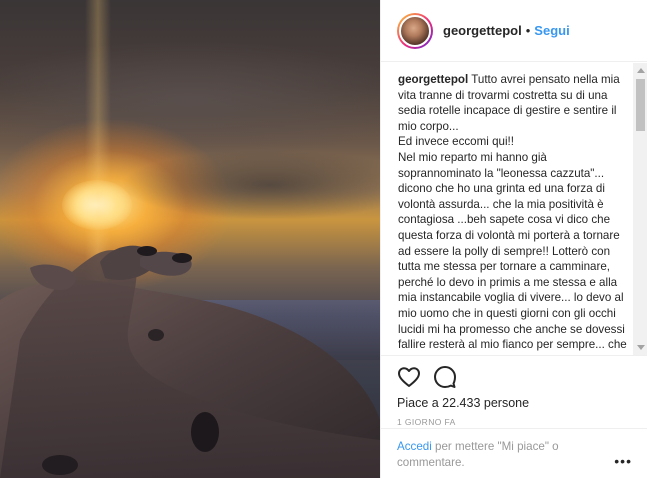 The width and height of the screenshot is (647, 478). I want to click on more-options-icon: •••, so click(623, 461).